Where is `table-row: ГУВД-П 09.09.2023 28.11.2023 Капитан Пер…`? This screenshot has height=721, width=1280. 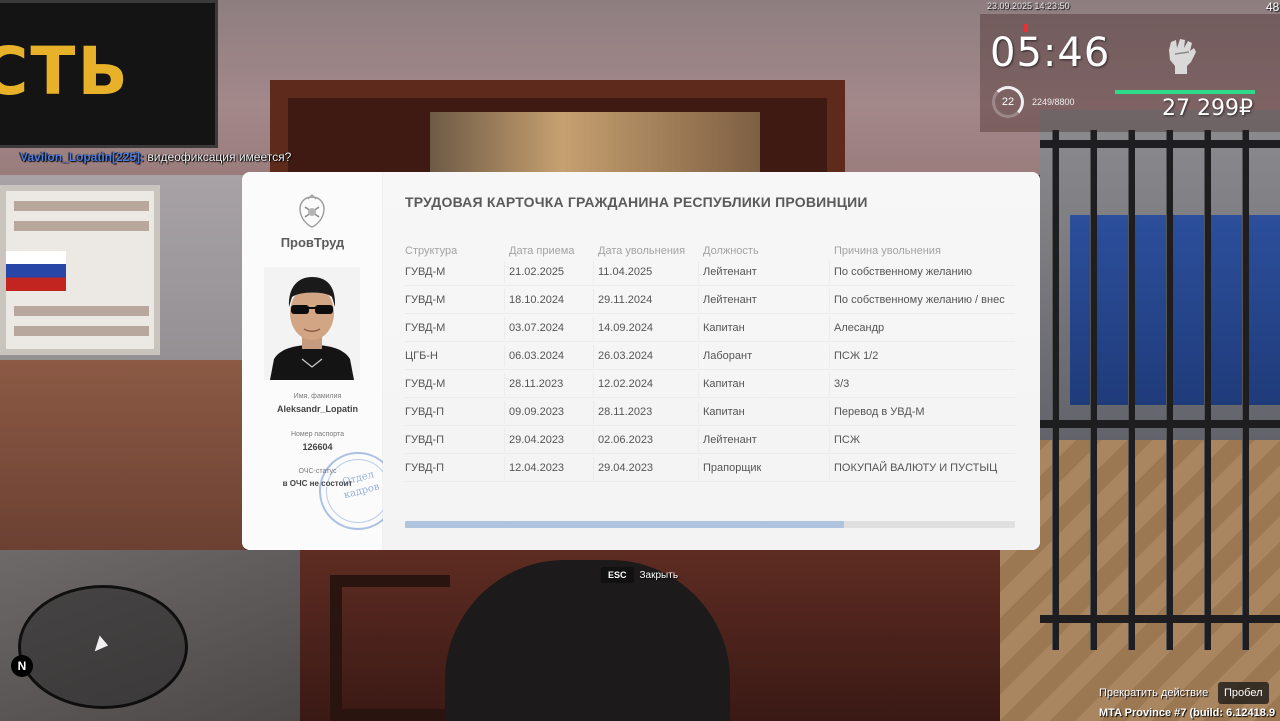 table-row: ГУВД-П 09.09.2023 28.11.2023 Капитан Пер… is located at coordinates (710, 412).